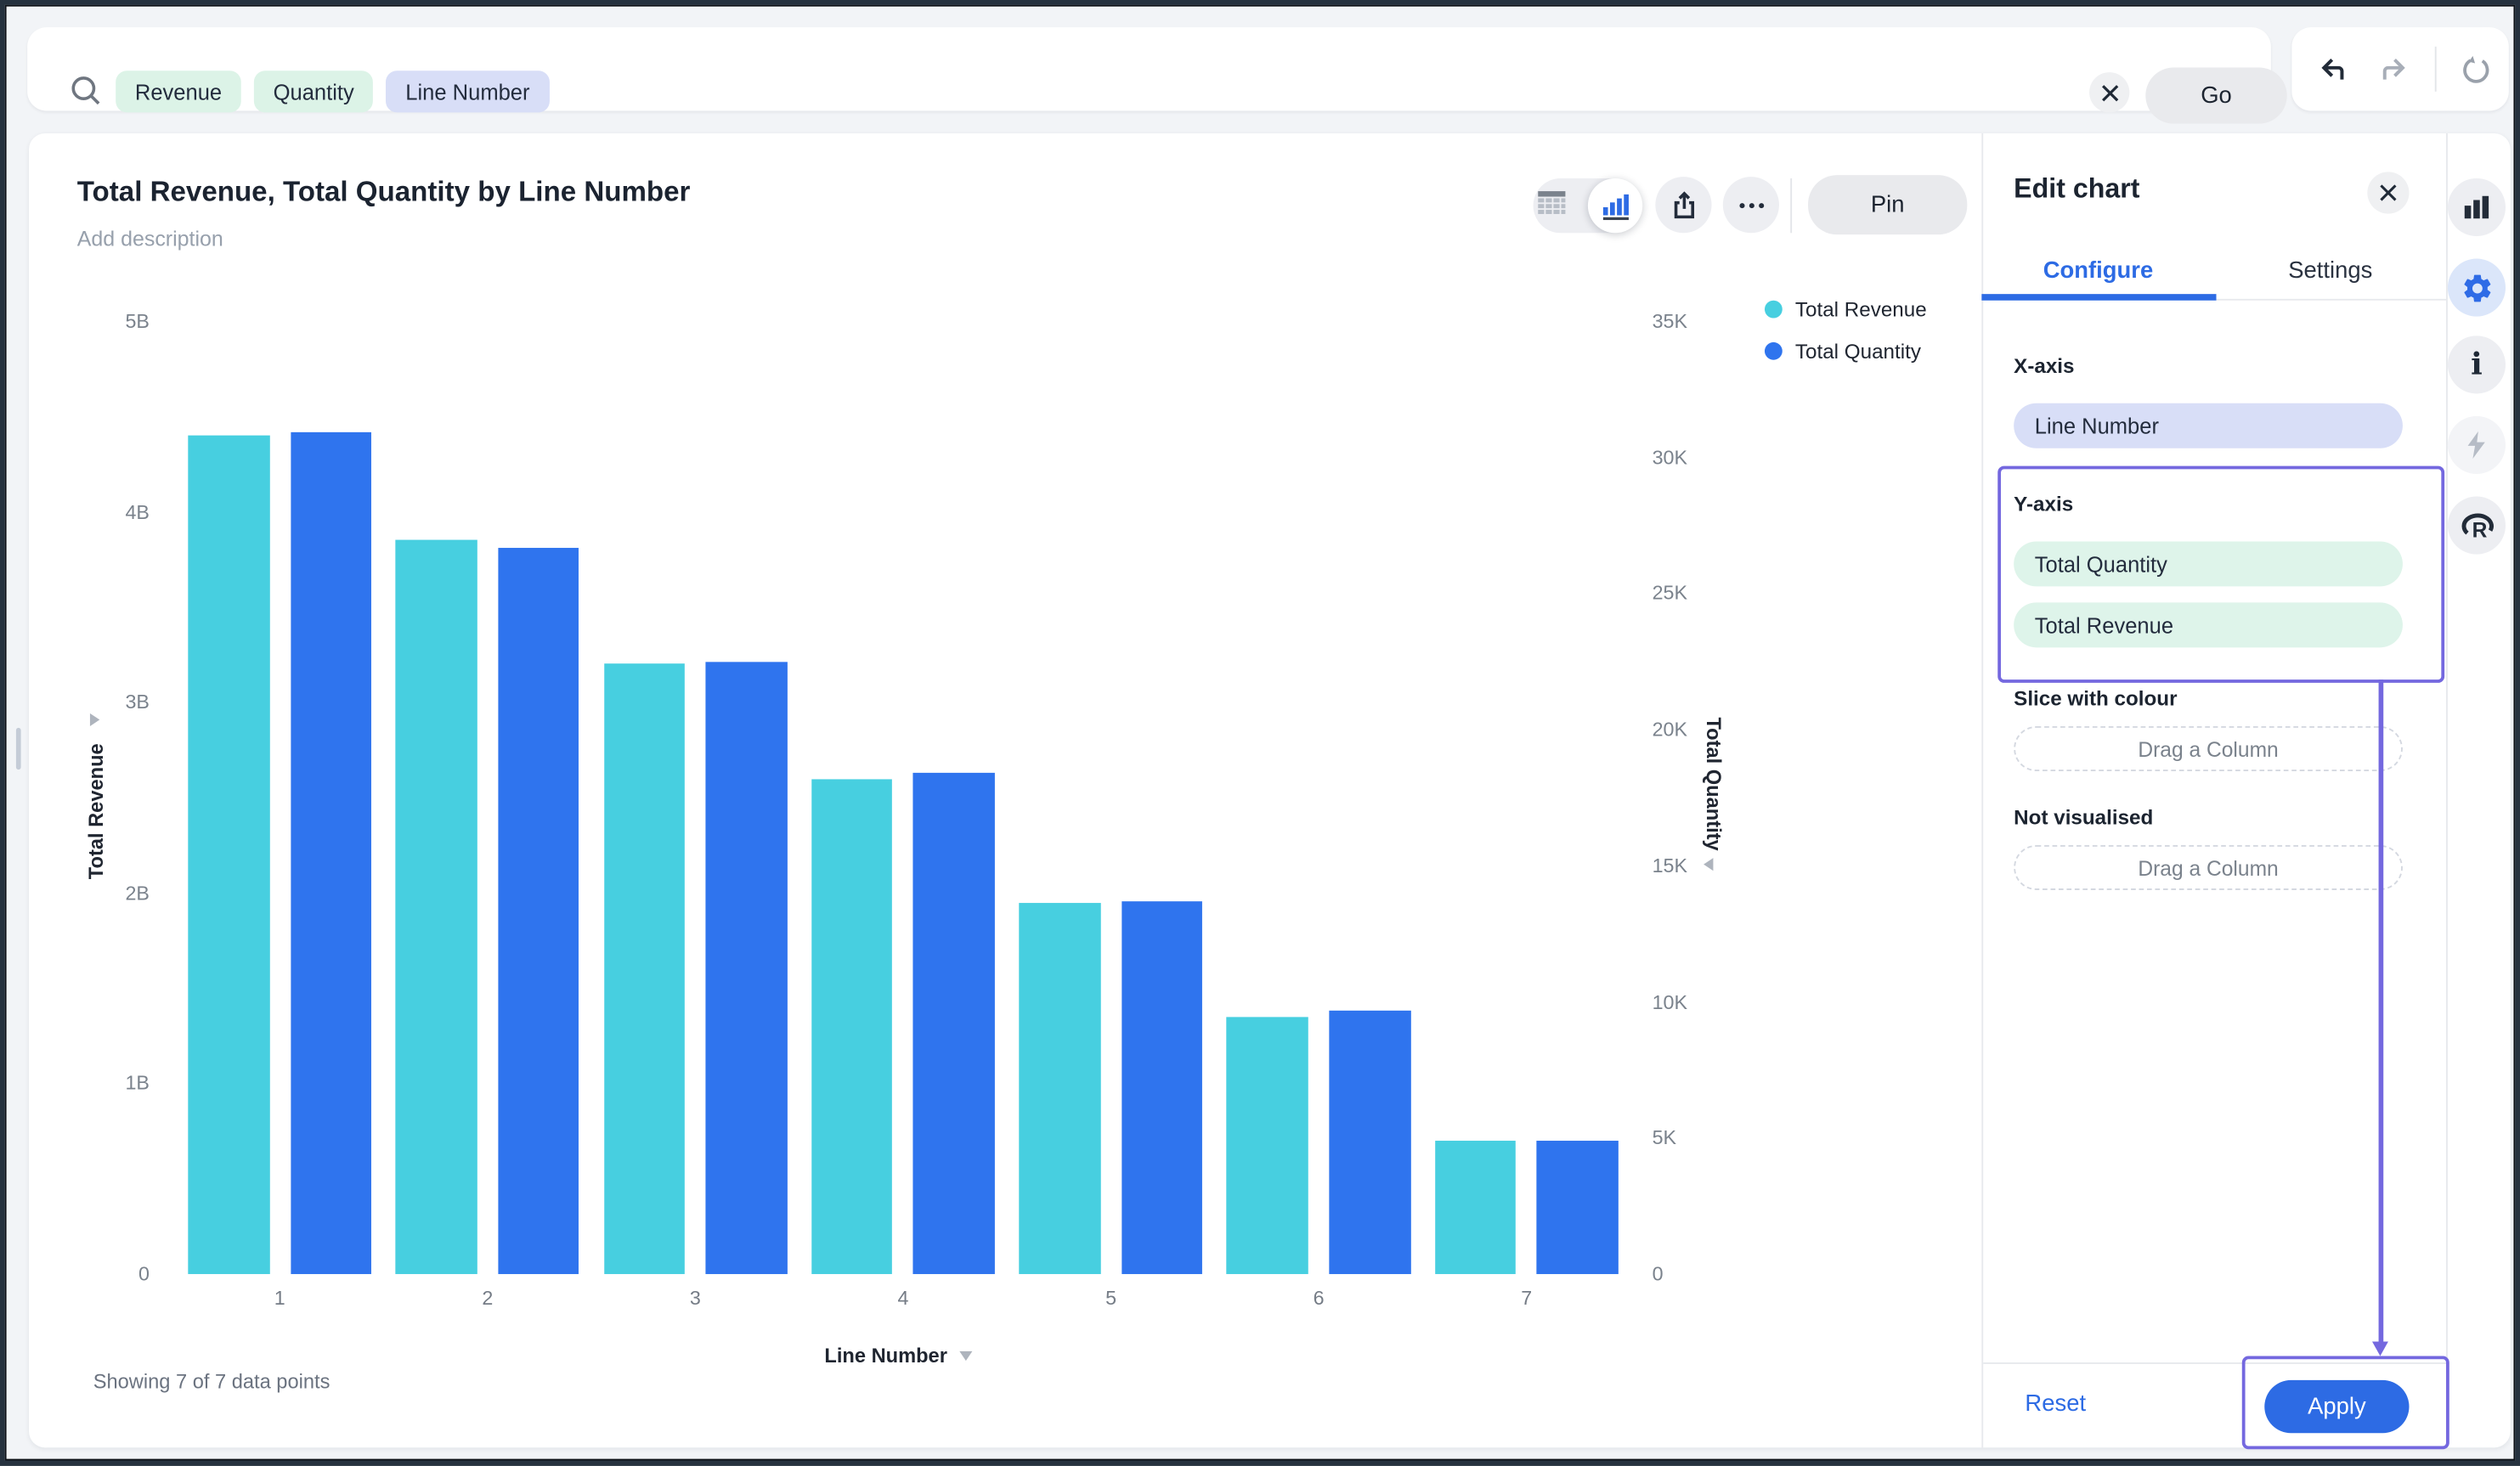 The height and width of the screenshot is (1466, 2520). I want to click on x-axis-section-label: X-axis, so click(2045, 366).